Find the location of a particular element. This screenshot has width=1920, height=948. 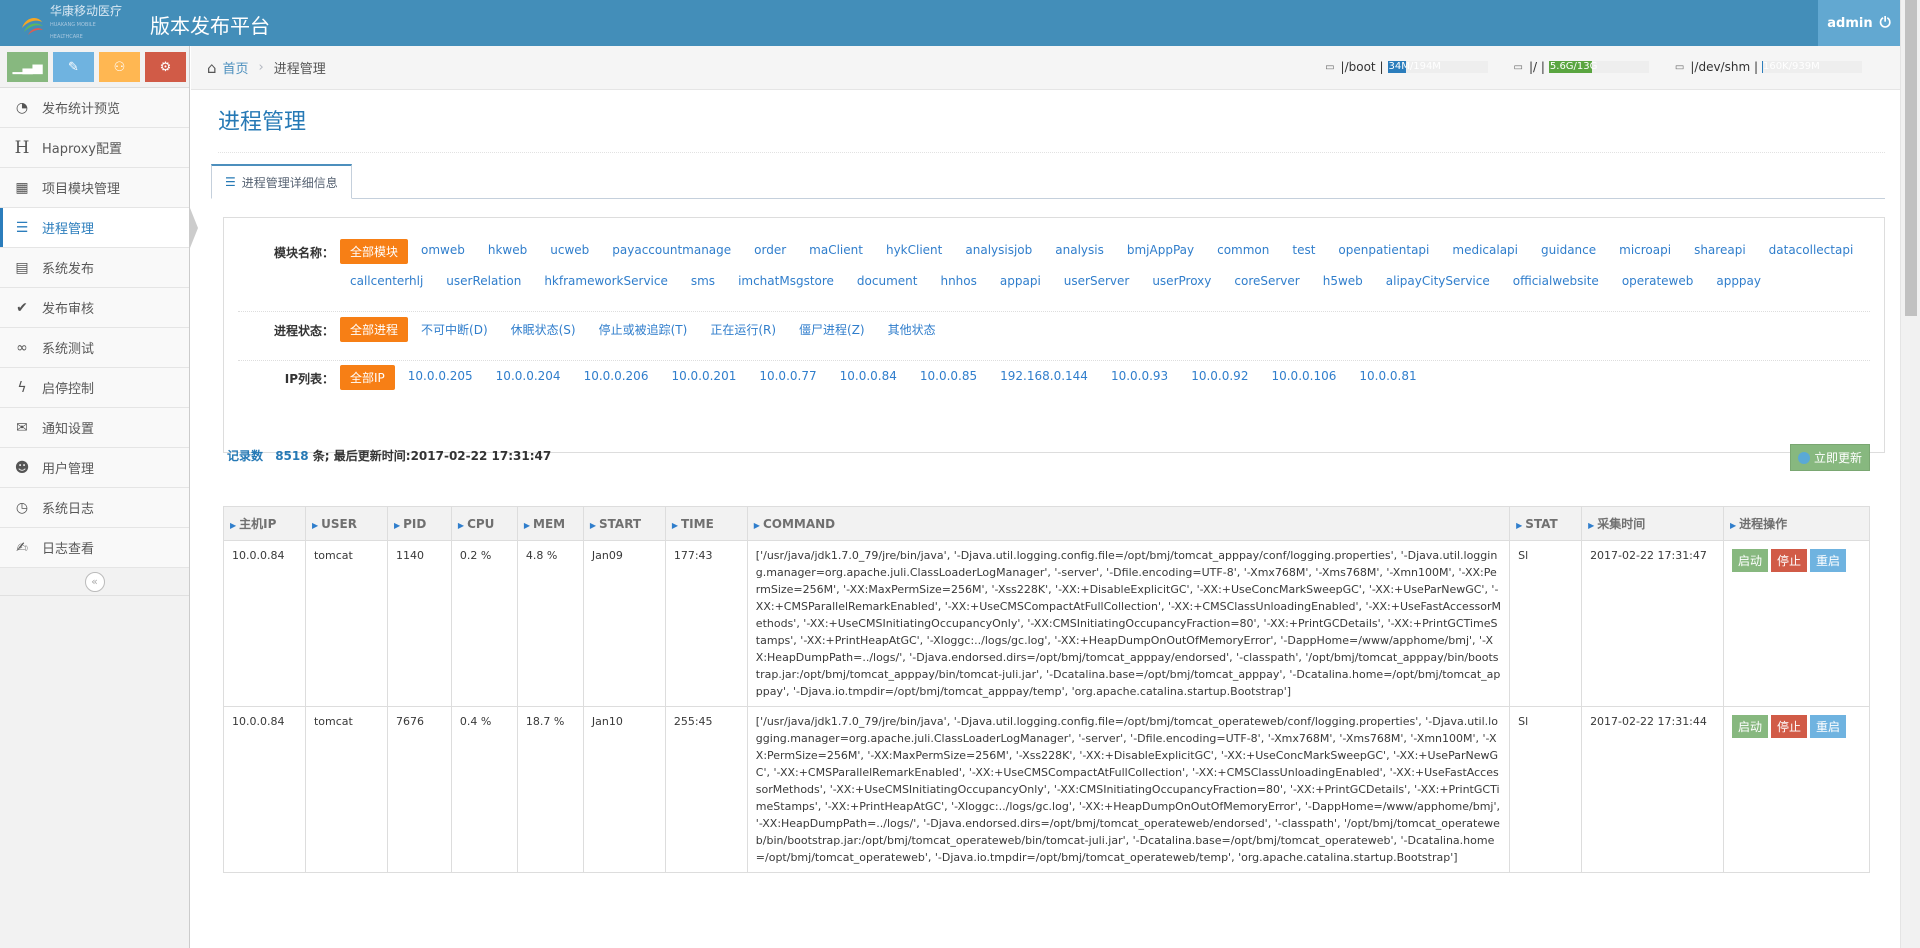

sidebar-item: ◔ 发布统计预览 is located at coordinates (94, 108).